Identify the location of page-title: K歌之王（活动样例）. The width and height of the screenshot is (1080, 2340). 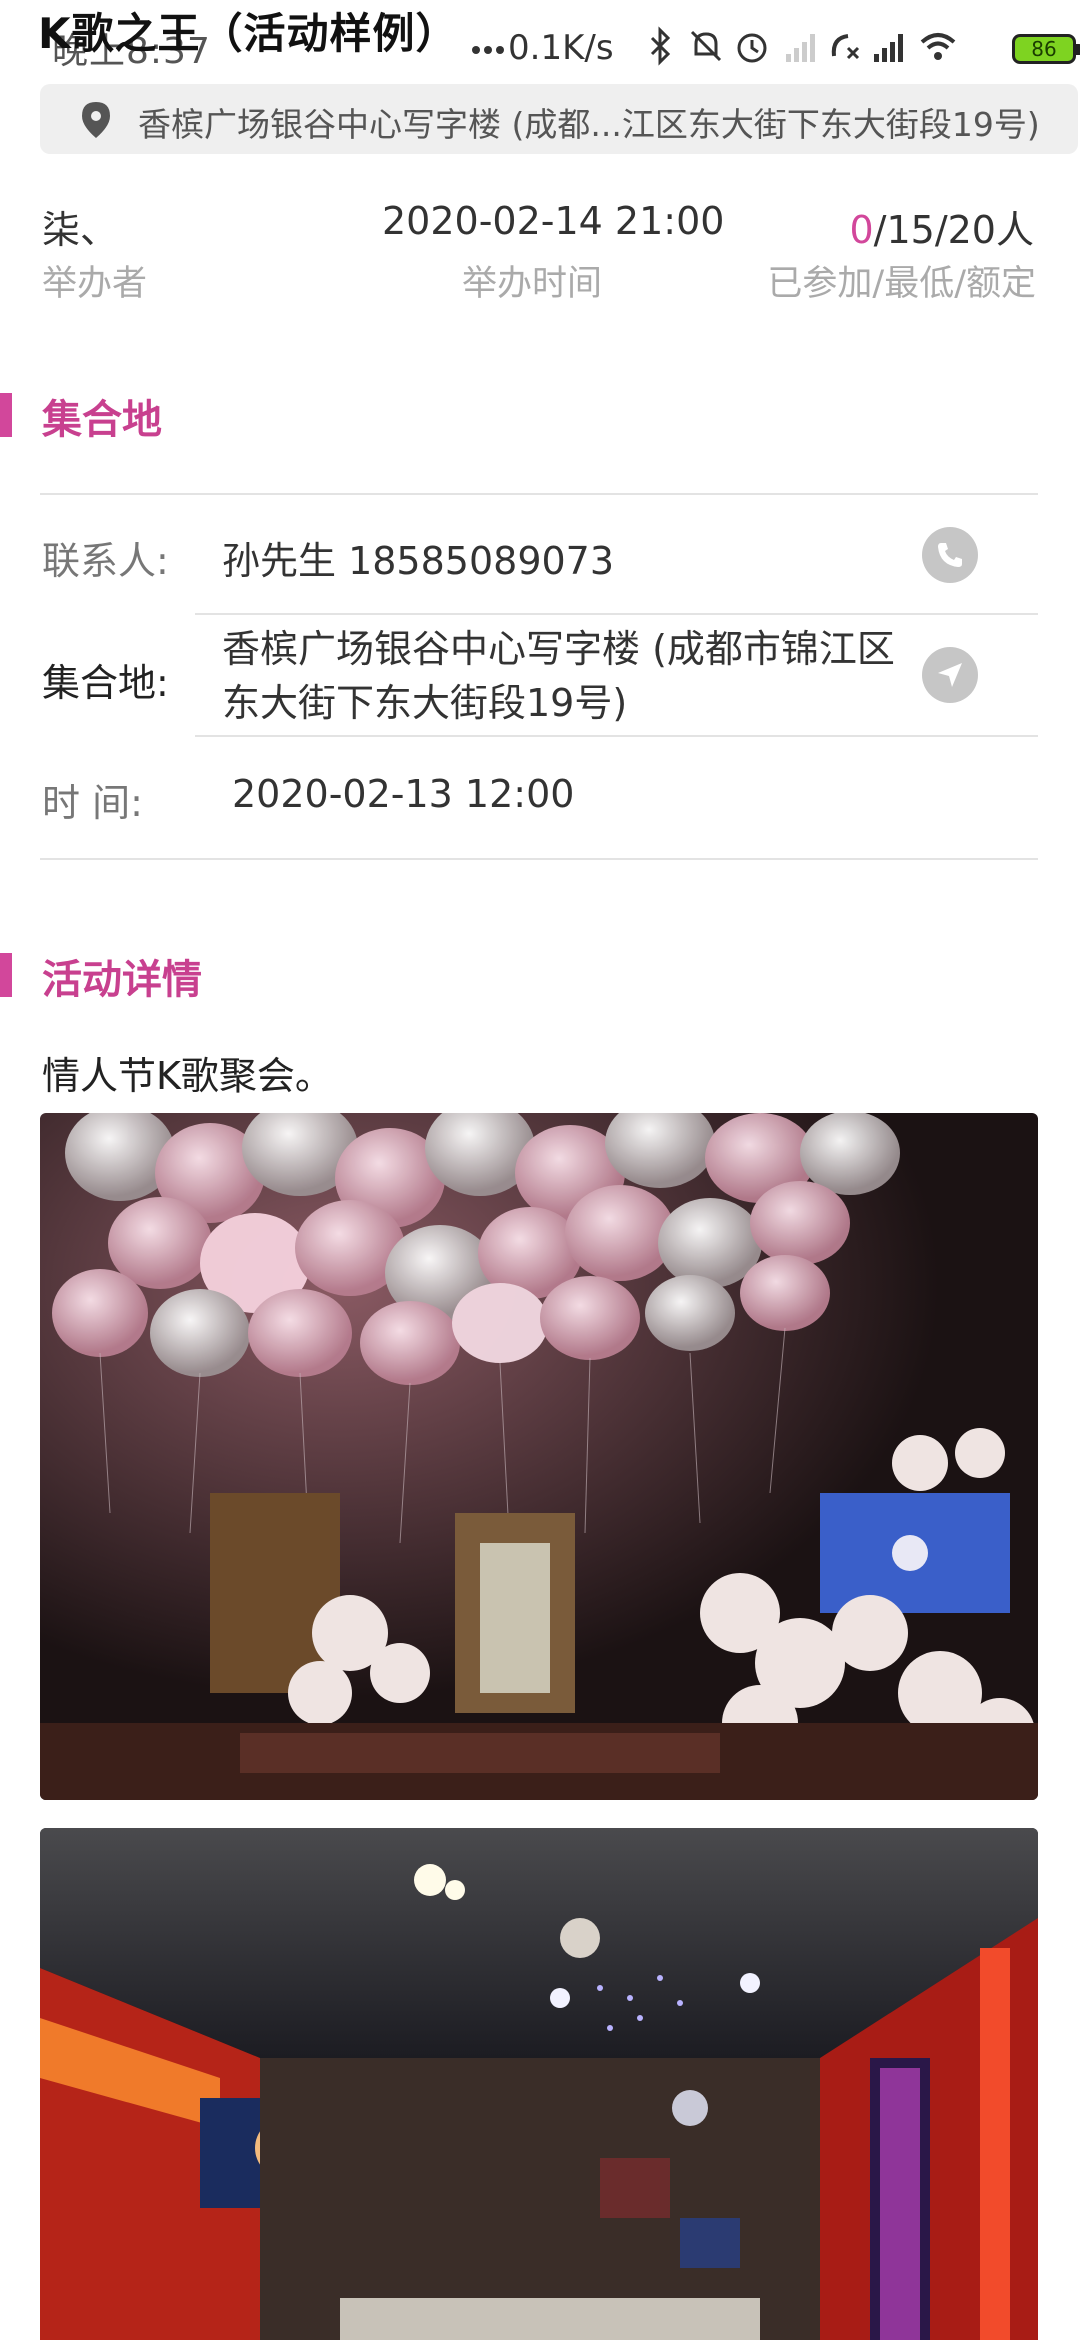
(248, 33).